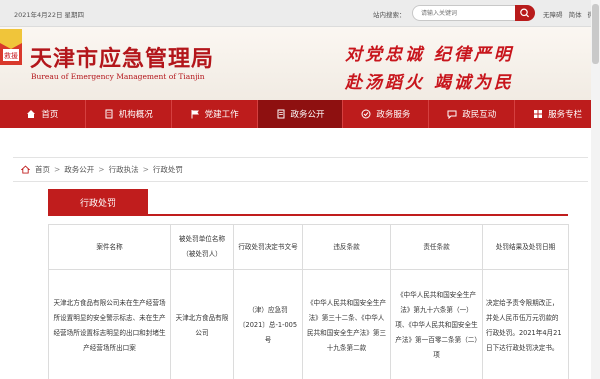  I want to click on section-tab-bar: 行政处罚, so click(308, 202).